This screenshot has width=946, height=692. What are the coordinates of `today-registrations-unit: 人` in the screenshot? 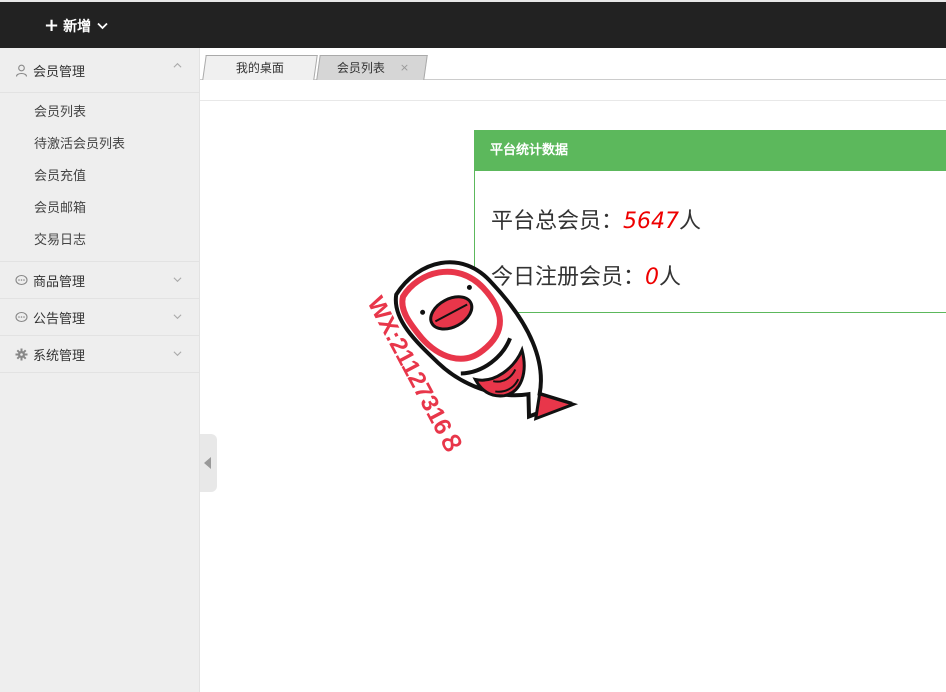 It's located at (670, 277).